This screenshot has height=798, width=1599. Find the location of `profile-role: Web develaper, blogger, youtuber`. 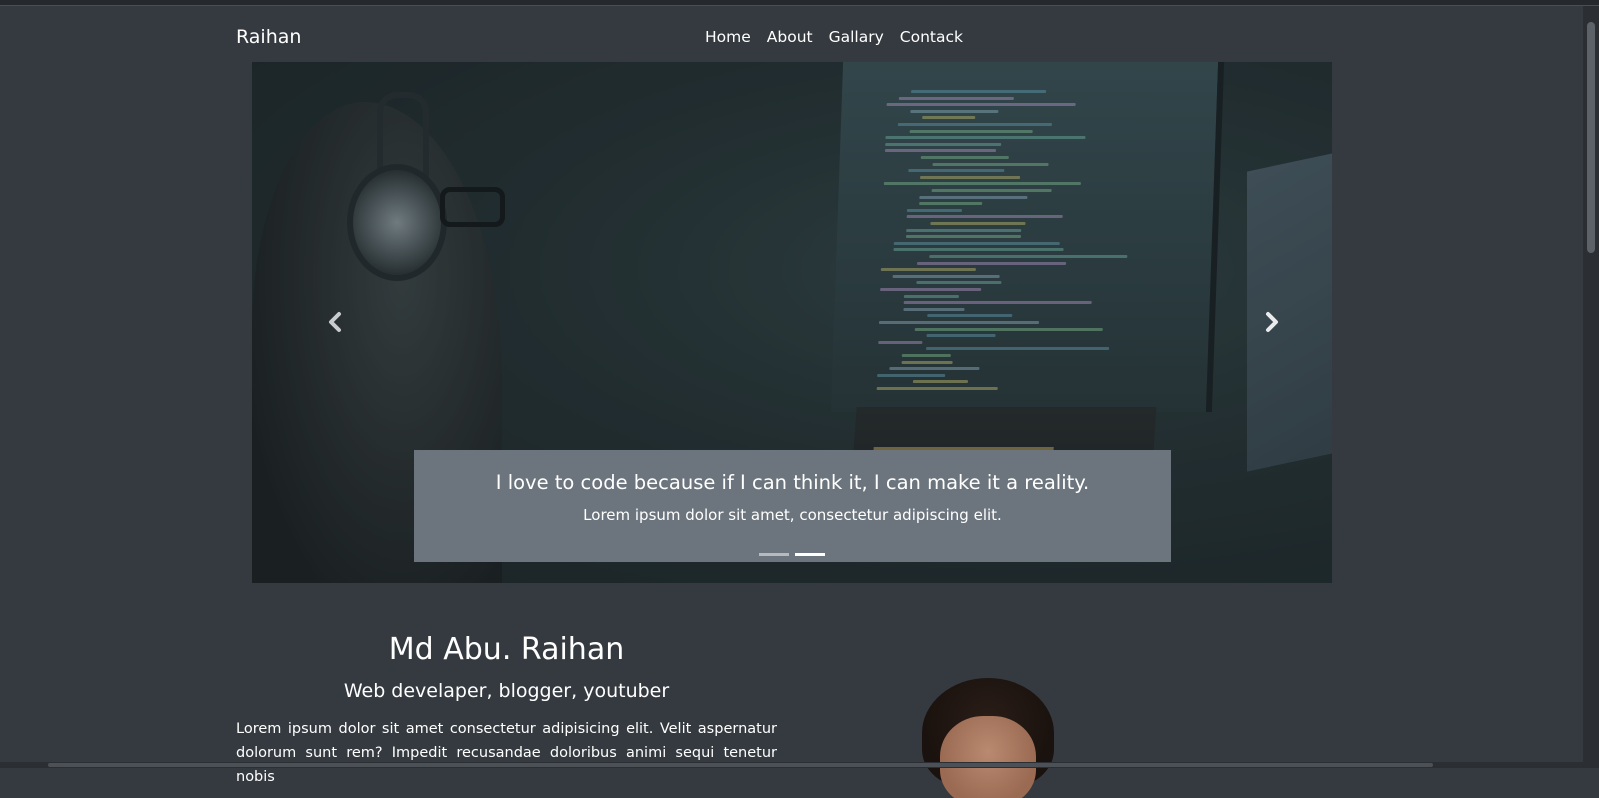

profile-role: Web develaper, blogger, youtuber is located at coordinates (506, 691).